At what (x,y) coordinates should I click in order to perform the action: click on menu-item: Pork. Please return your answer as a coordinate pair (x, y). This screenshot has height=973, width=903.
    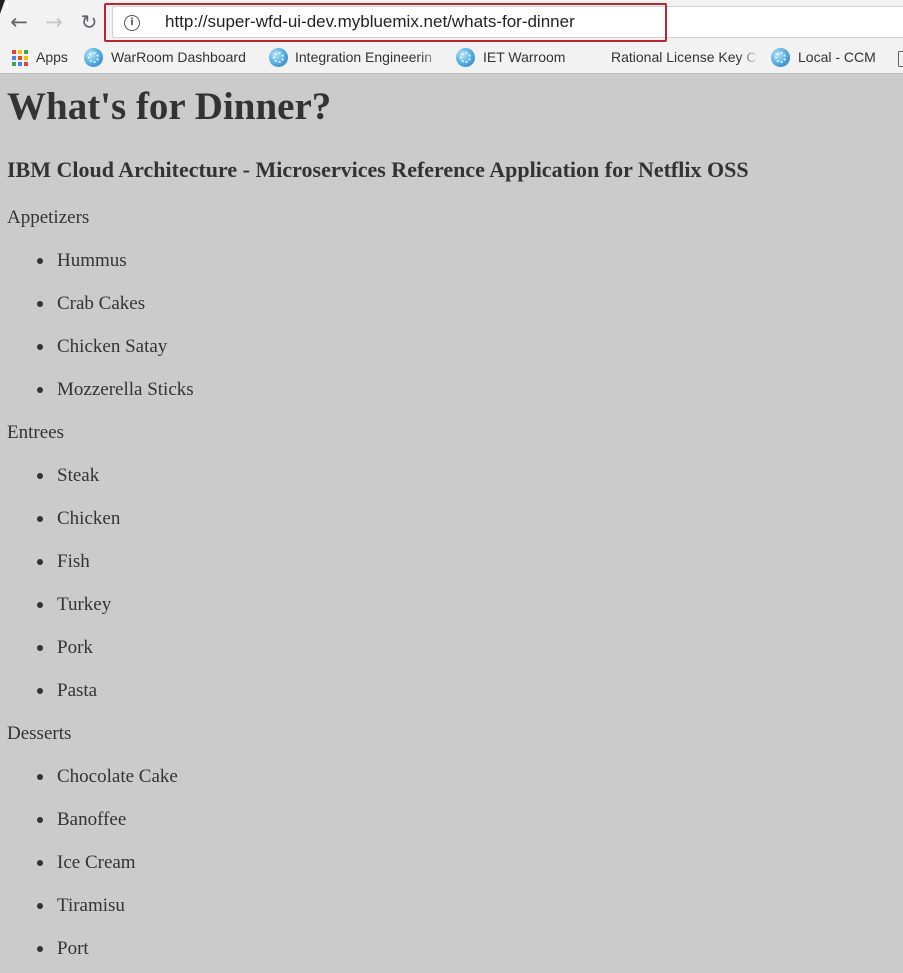
    Looking at the image, I should click on (65, 648).